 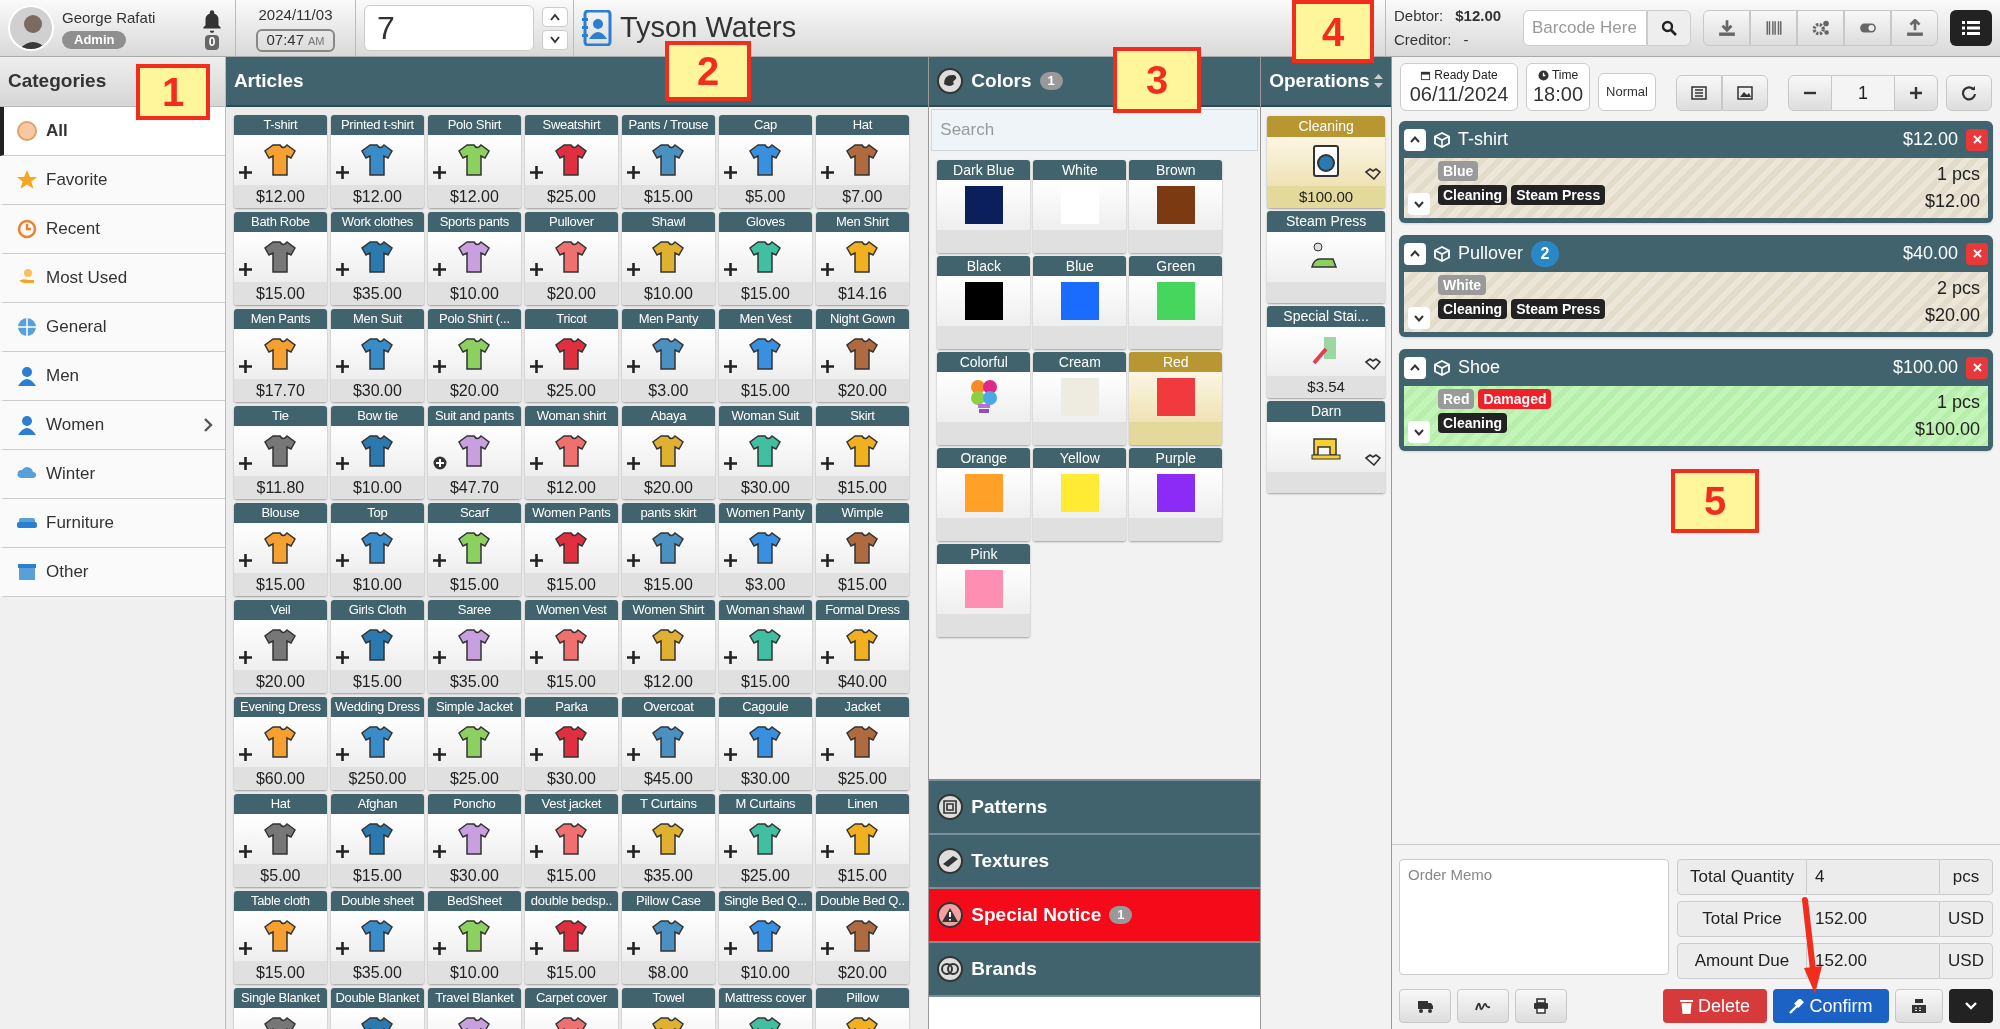 I want to click on operation-card: Special Stai... $3.54, so click(x=1326, y=352).